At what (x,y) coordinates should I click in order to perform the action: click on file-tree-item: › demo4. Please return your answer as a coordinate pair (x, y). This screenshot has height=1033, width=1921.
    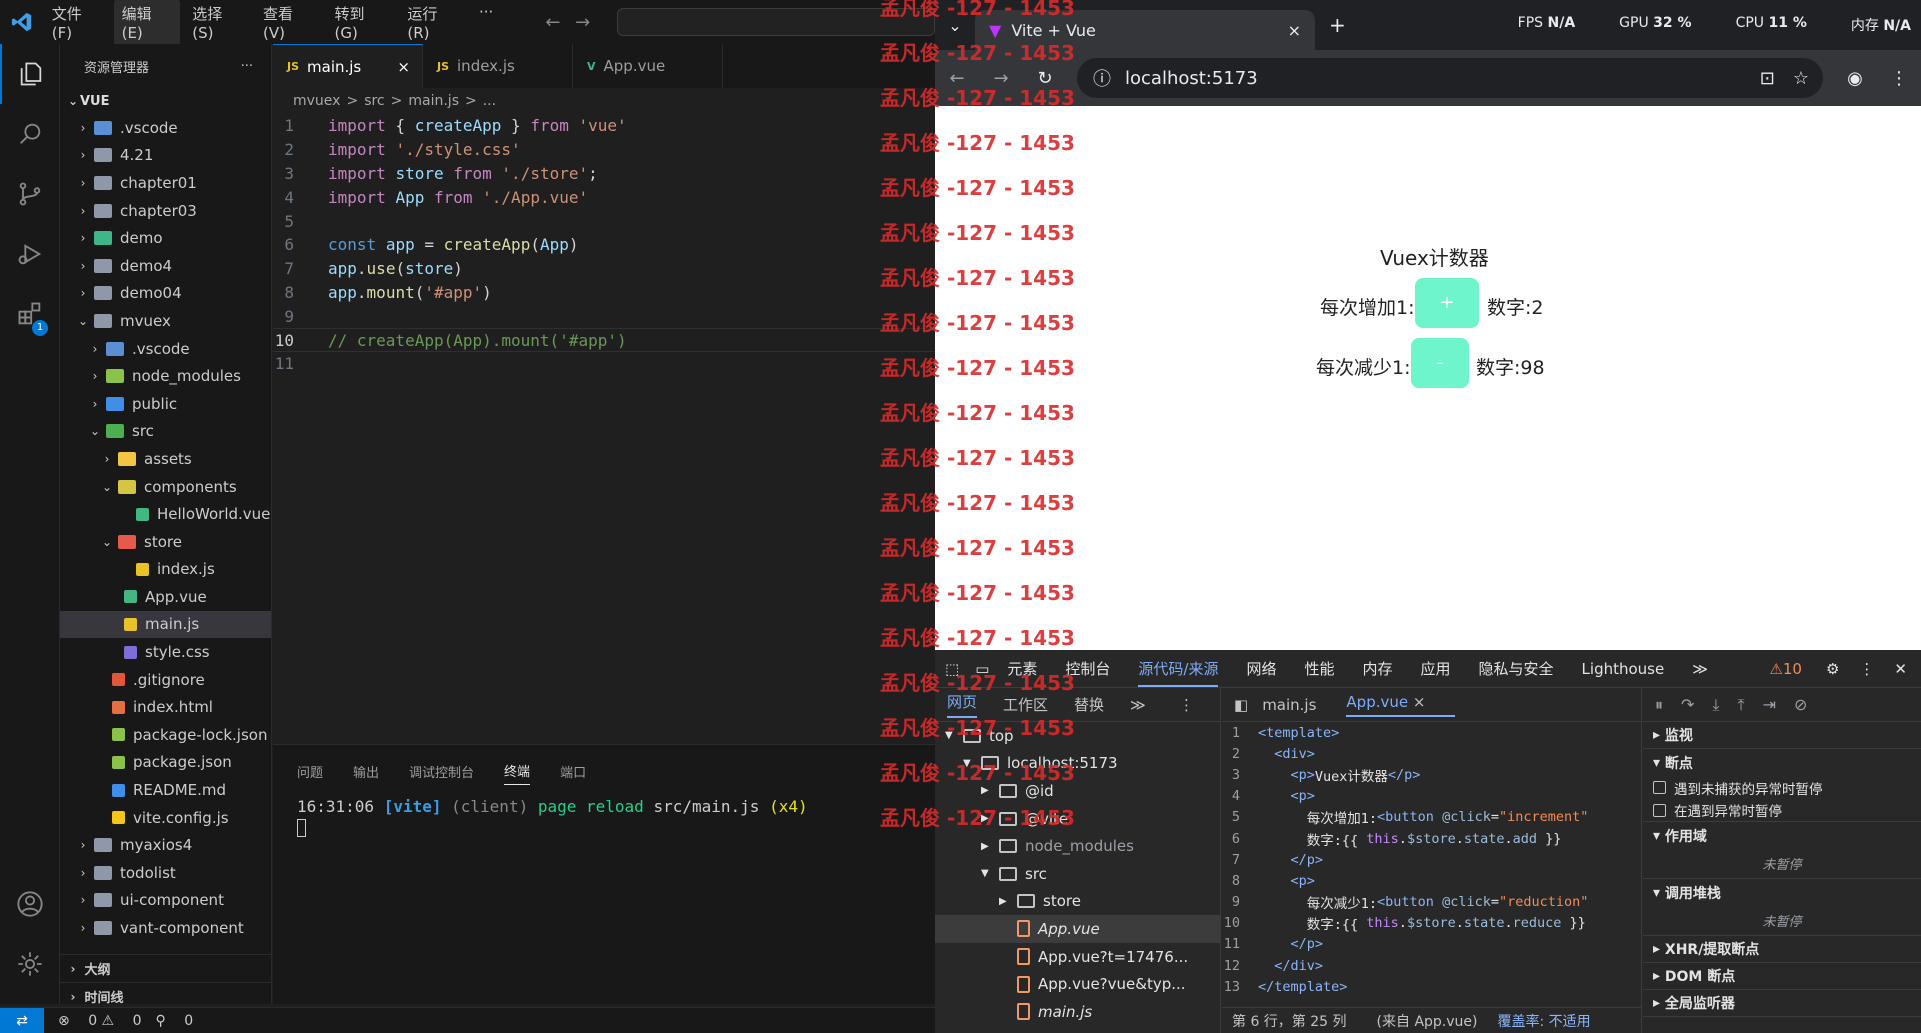
    Looking at the image, I should click on (165, 266).